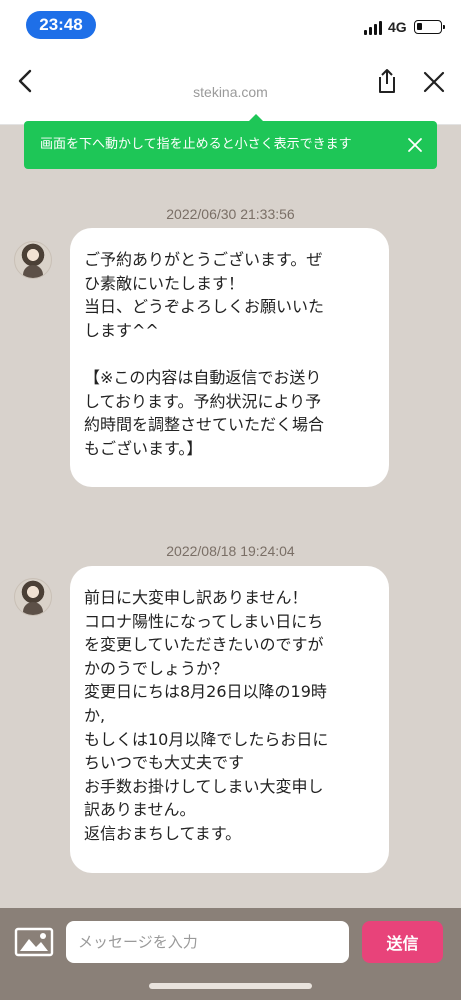 This screenshot has height=1000, width=461. What do you see at coordinates (207, 942) in the screenshot?
I see `message-input` at bounding box center [207, 942].